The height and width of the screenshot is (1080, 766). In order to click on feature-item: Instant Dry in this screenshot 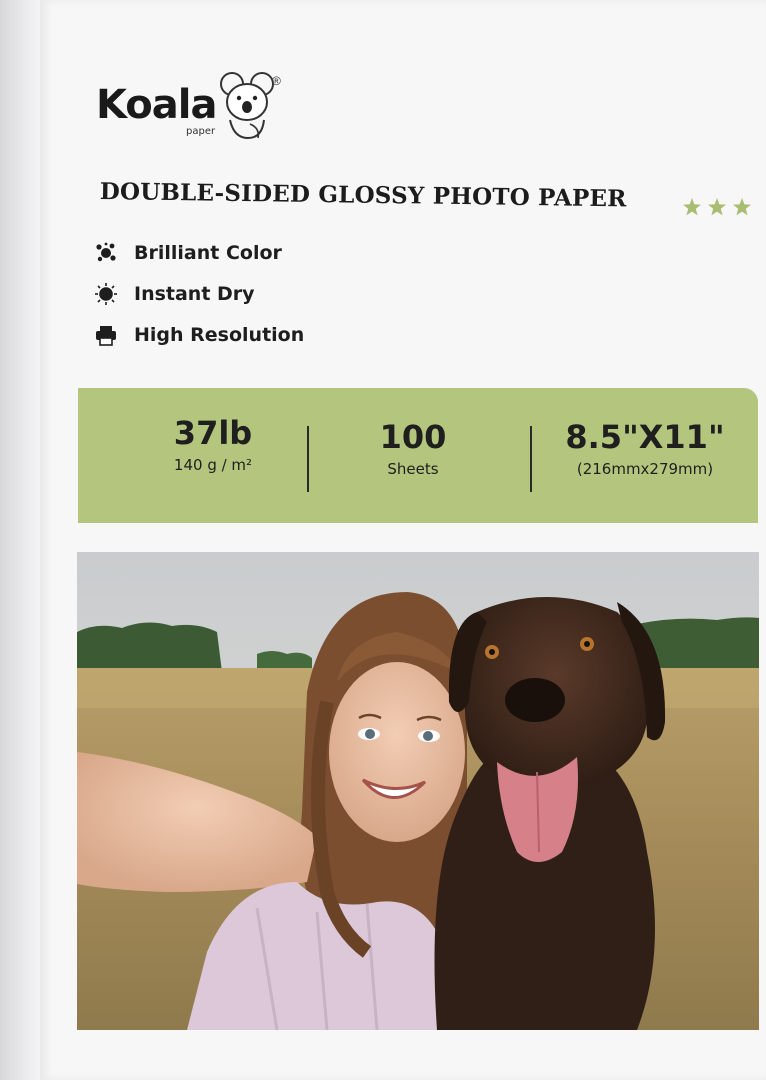, I will do `click(199, 293)`.